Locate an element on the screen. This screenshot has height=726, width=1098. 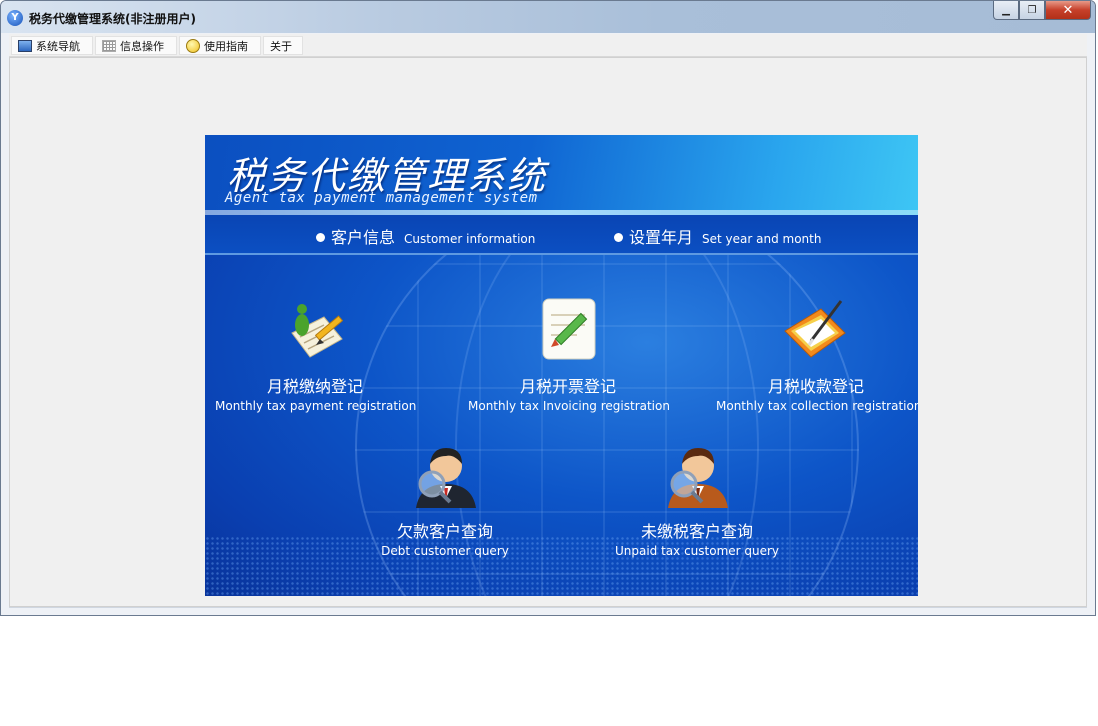
menu-label: 信息操作 is located at coordinates (142, 46).